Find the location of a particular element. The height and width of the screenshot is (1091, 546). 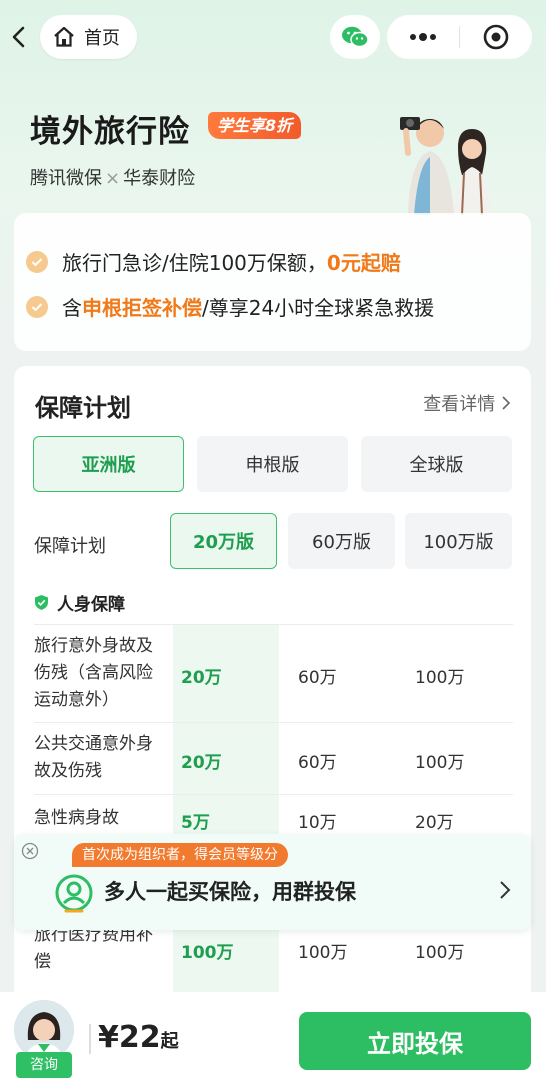

close-banner-icon is located at coordinates (30, 851).